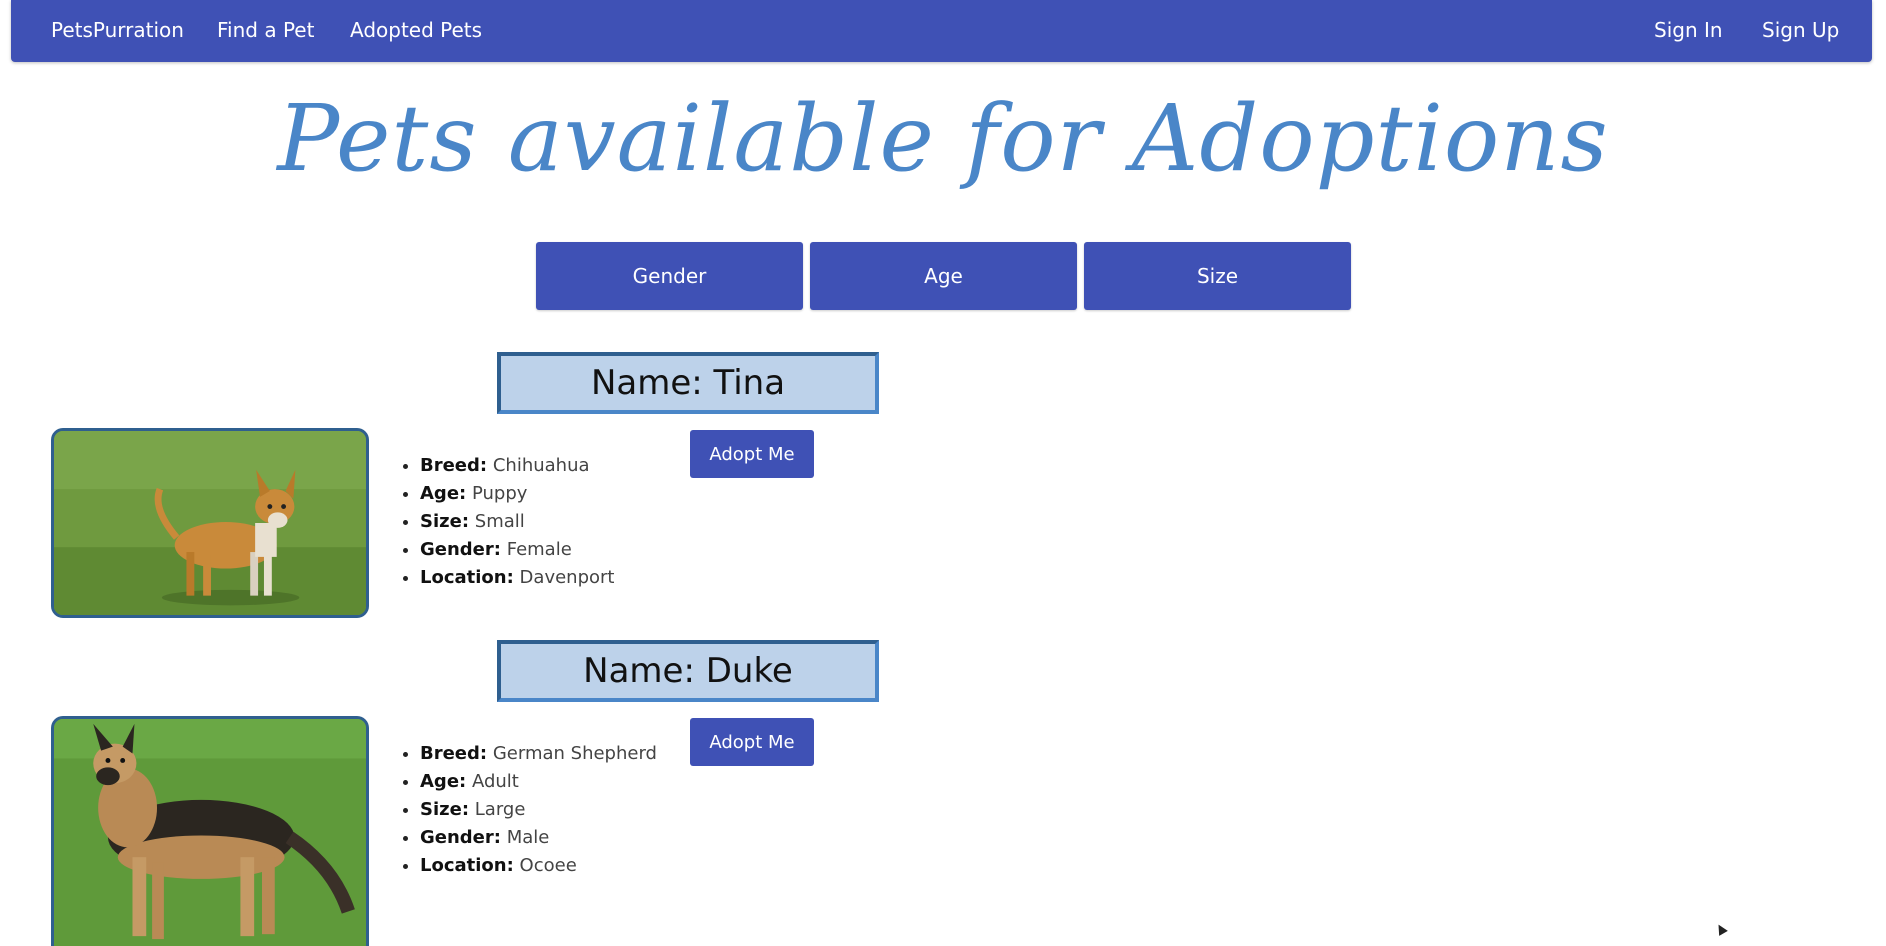  Describe the element at coordinates (752, 742) in the screenshot. I see `adopt-me-button-duke: Adopt Me` at that location.